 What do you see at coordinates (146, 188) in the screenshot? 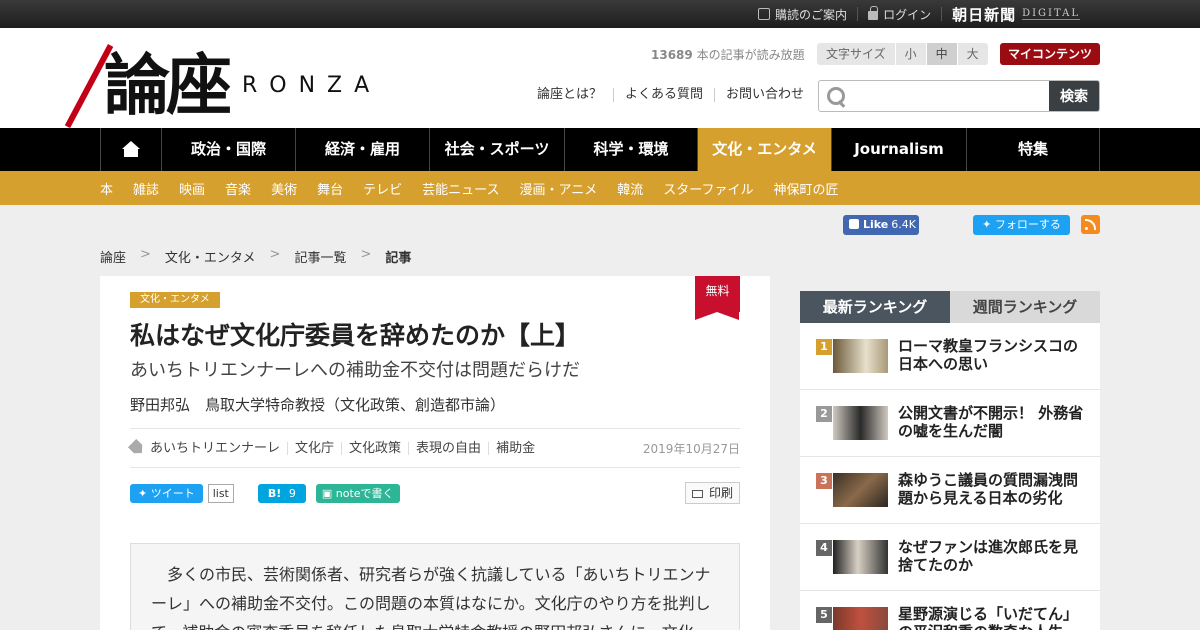
I see `subnav-magazines: 雑誌` at bounding box center [146, 188].